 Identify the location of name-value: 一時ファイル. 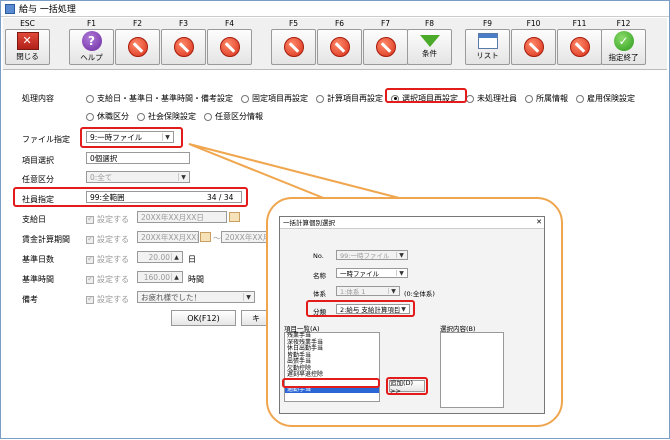
(359, 274).